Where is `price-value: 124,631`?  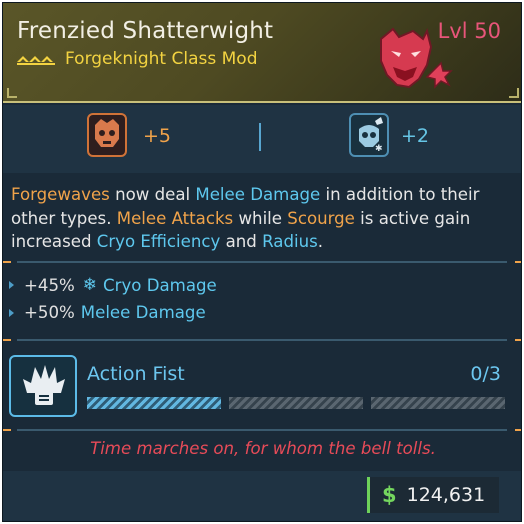 price-value: 124,631 is located at coordinates (446, 495).